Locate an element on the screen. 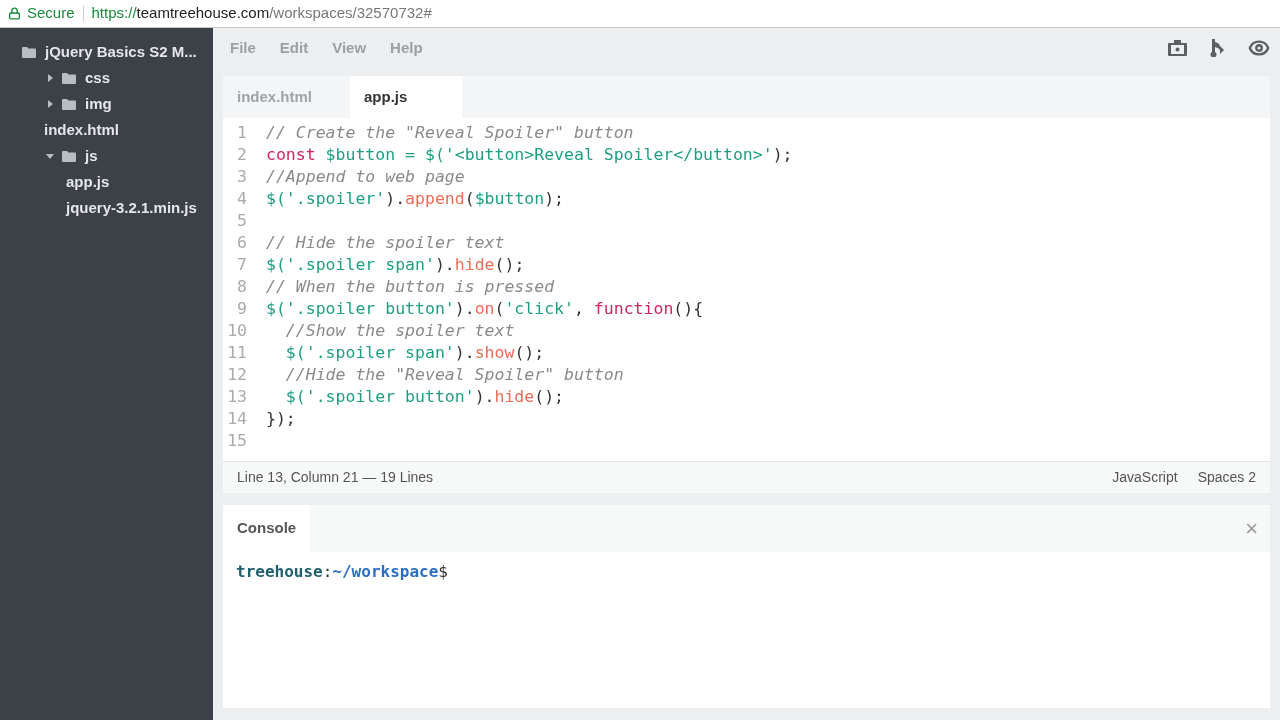 The height and width of the screenshot is (720, 1280). lock-icon is located at coordinates (14, 13).